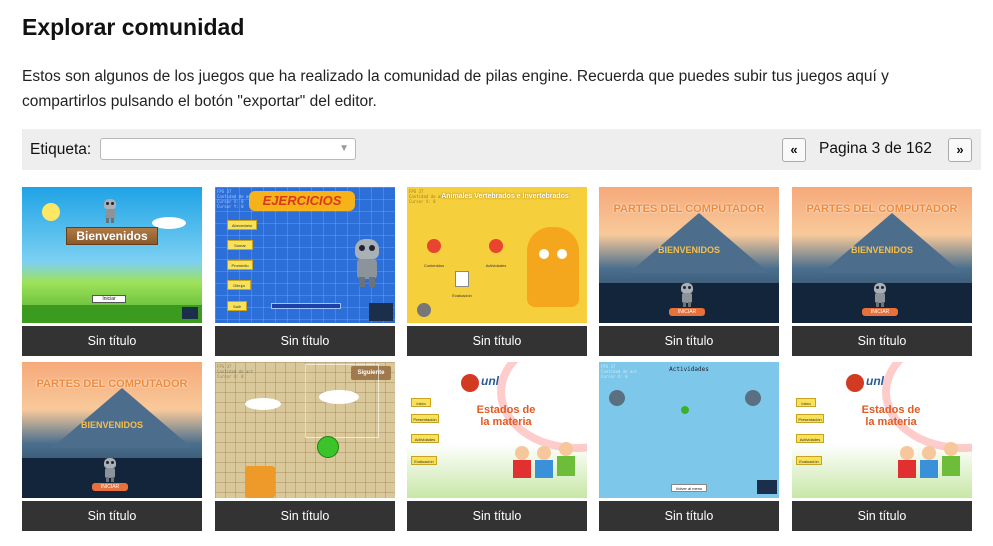  Describe the element at coordinates (112, 255) in the screenshot. I see `game-thumbnail: Bienvenidos Iniciar` at that location.